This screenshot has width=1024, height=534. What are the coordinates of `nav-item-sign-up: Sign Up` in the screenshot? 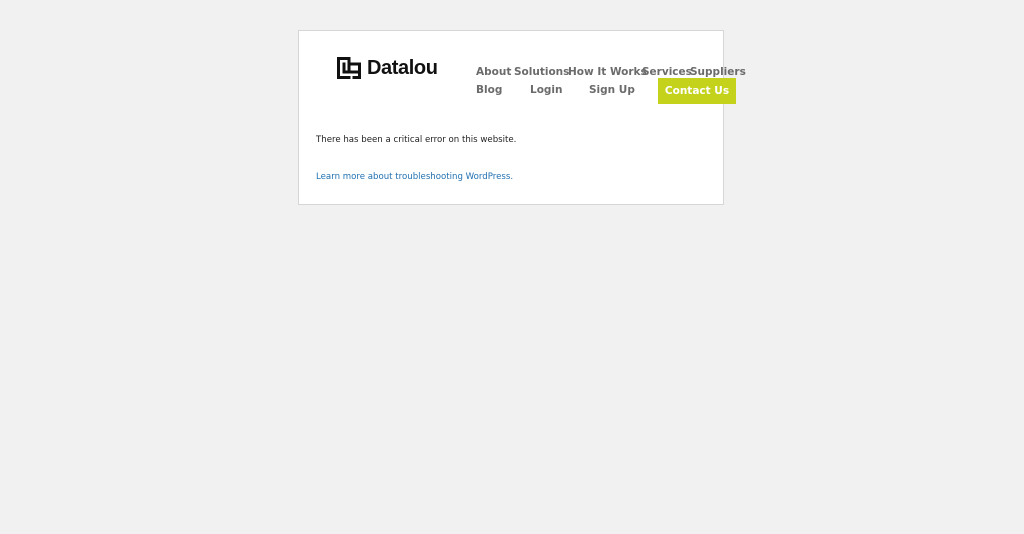 It's located at (612, 90).